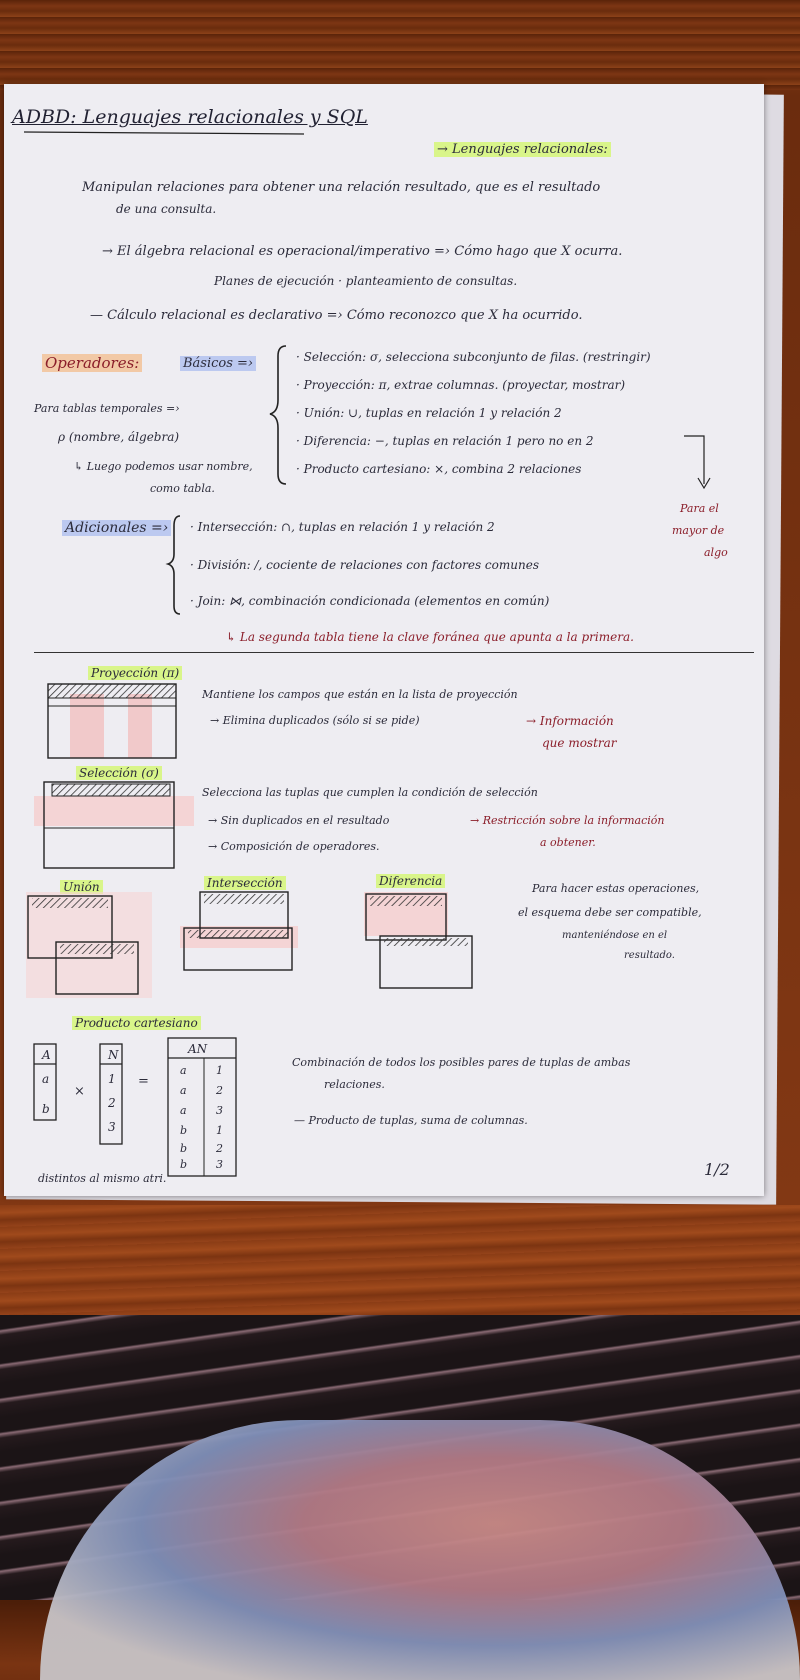  I want to click on difference-arrow, so click(694, 459).